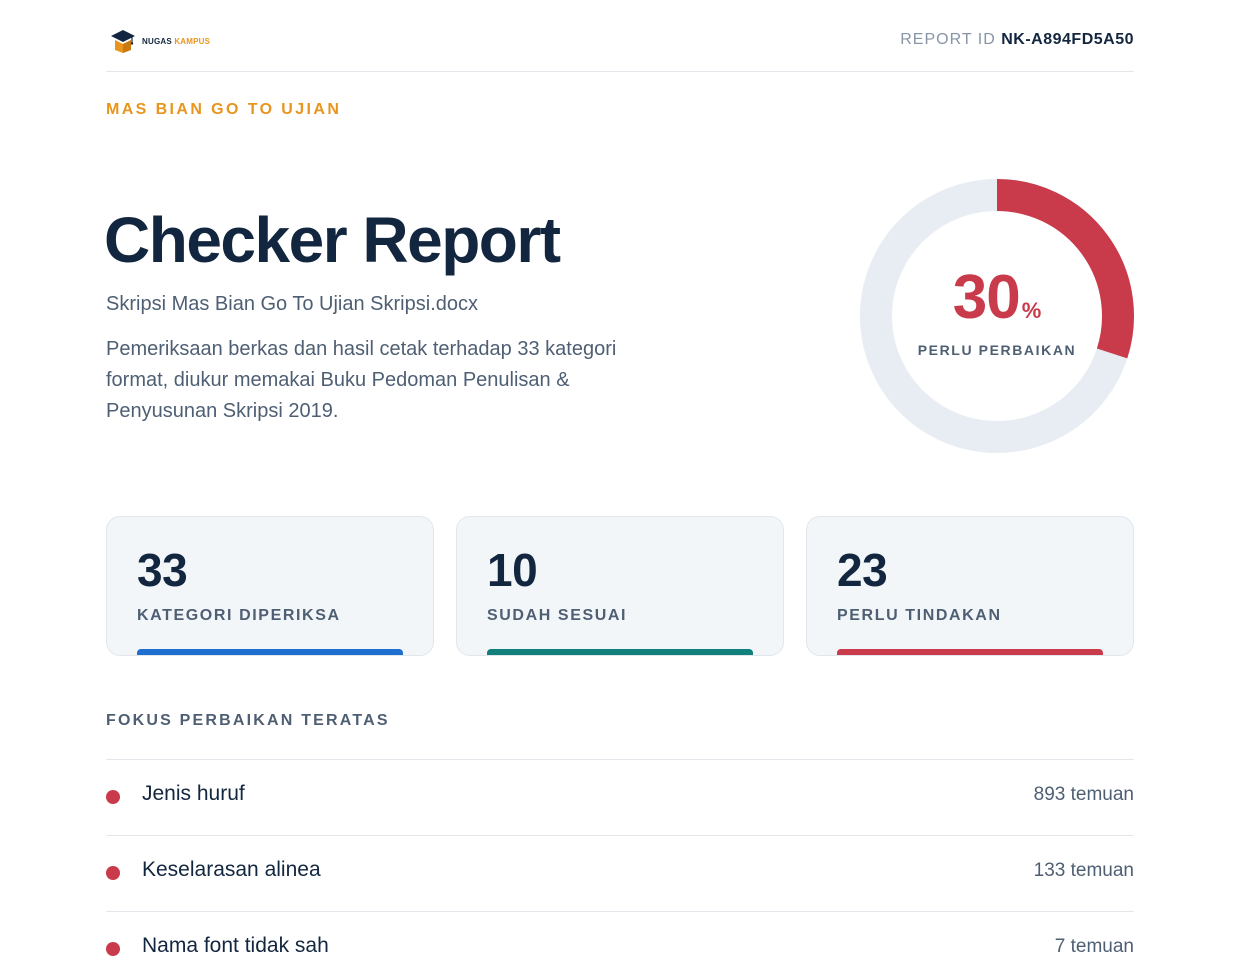  I want to click on score-unit: %, so click(1031, 310).